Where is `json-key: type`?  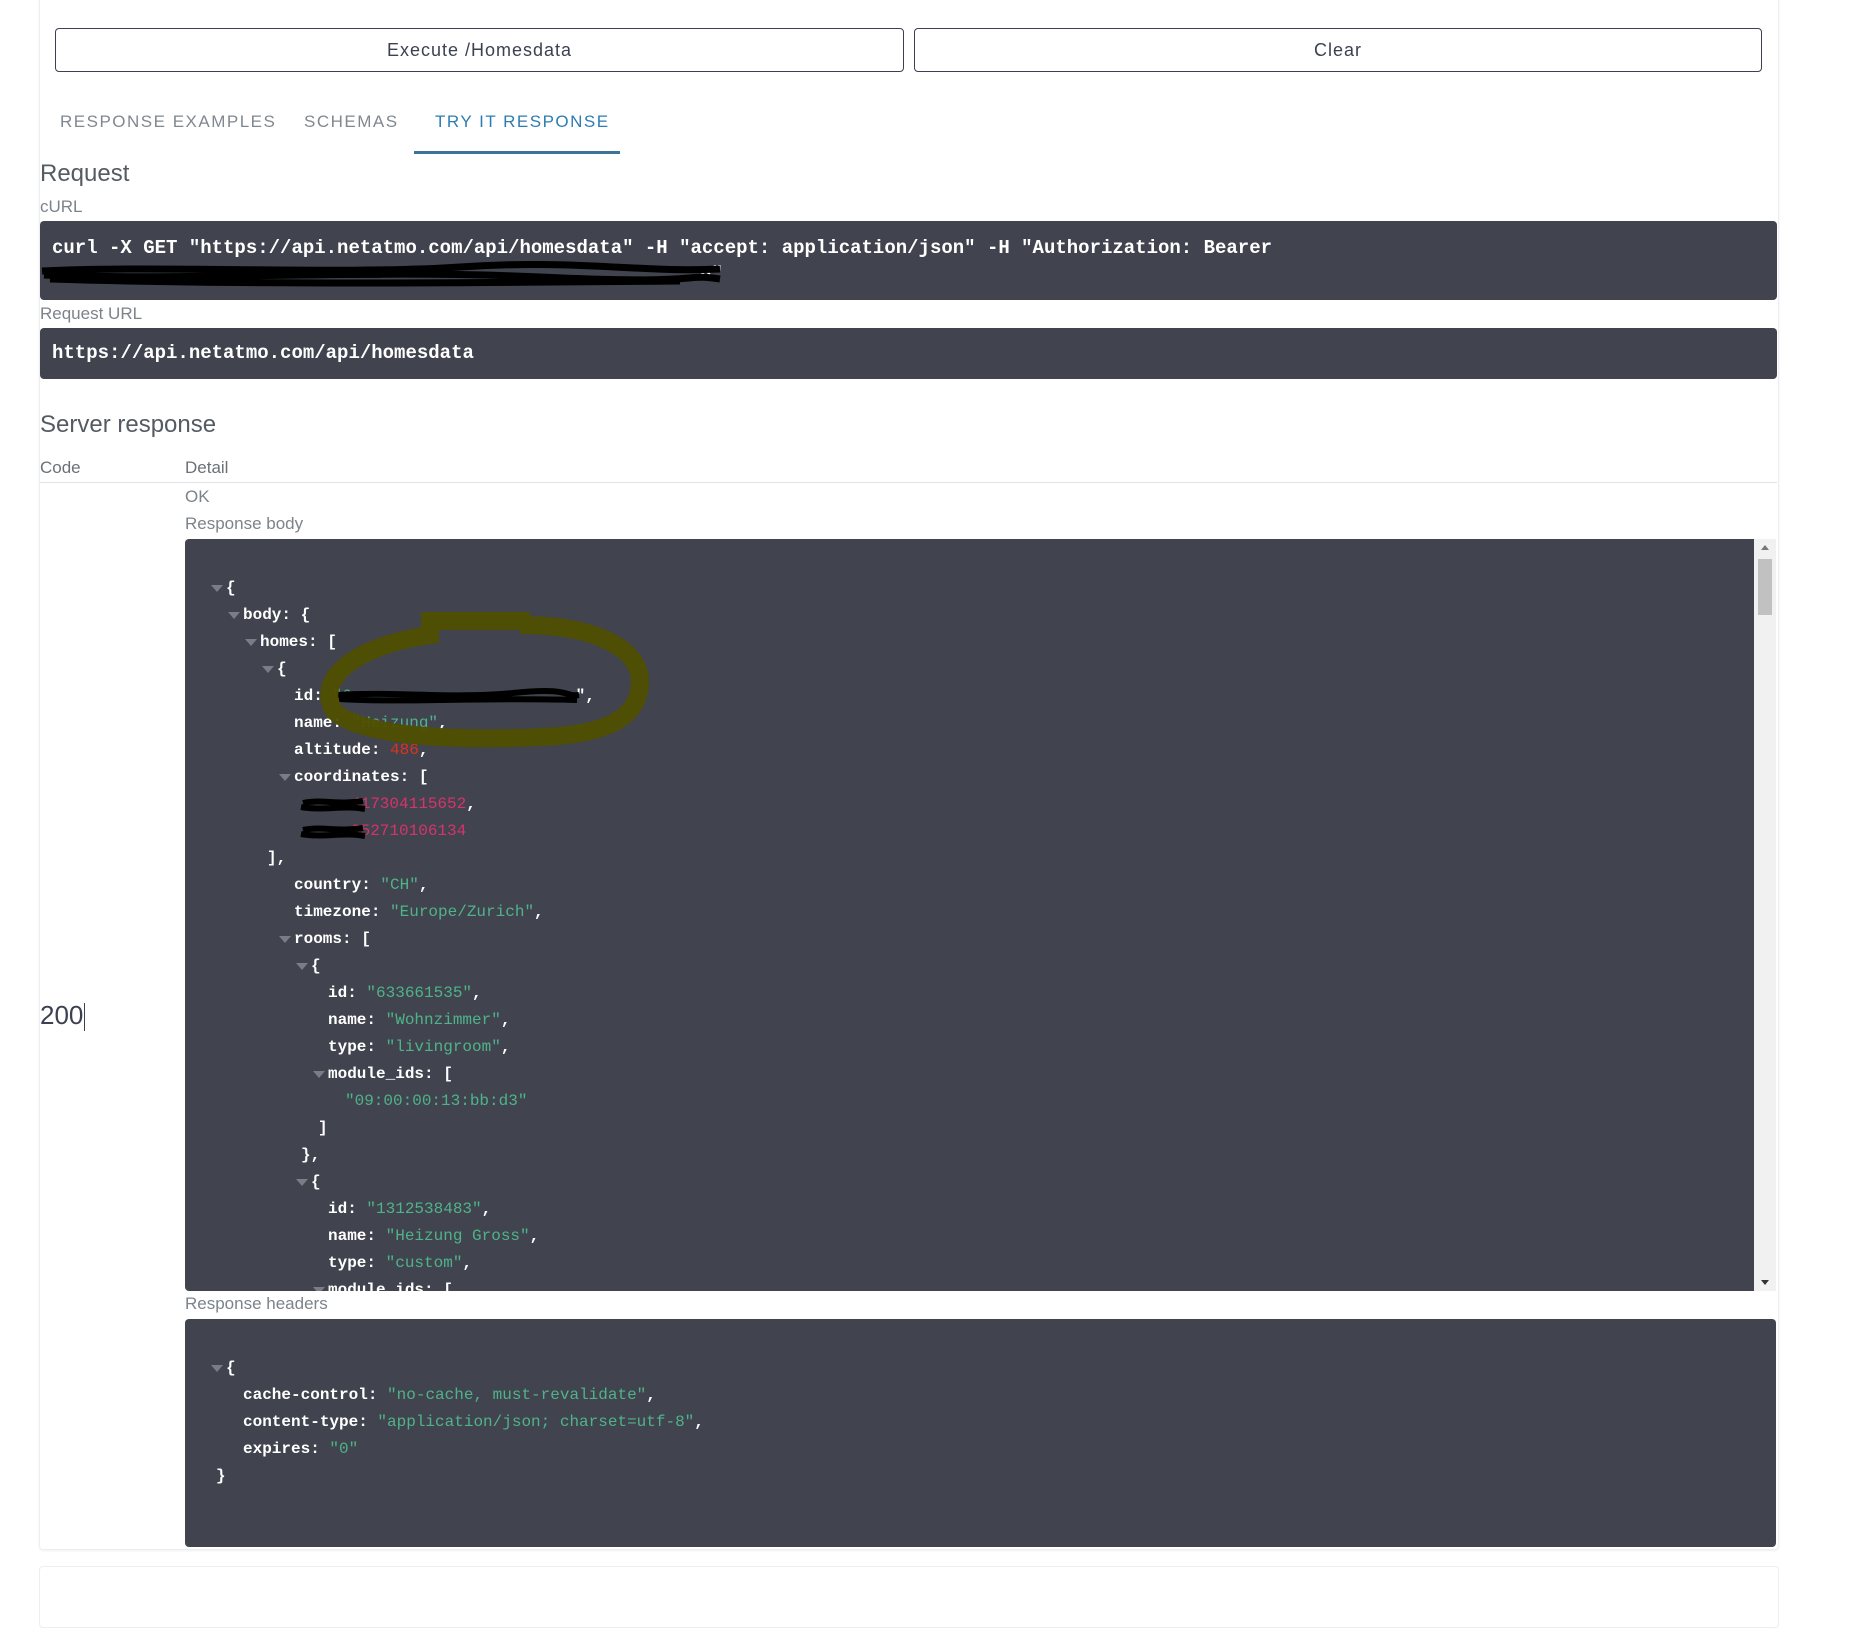
json-key: type is located at coordinates (347, 1263).